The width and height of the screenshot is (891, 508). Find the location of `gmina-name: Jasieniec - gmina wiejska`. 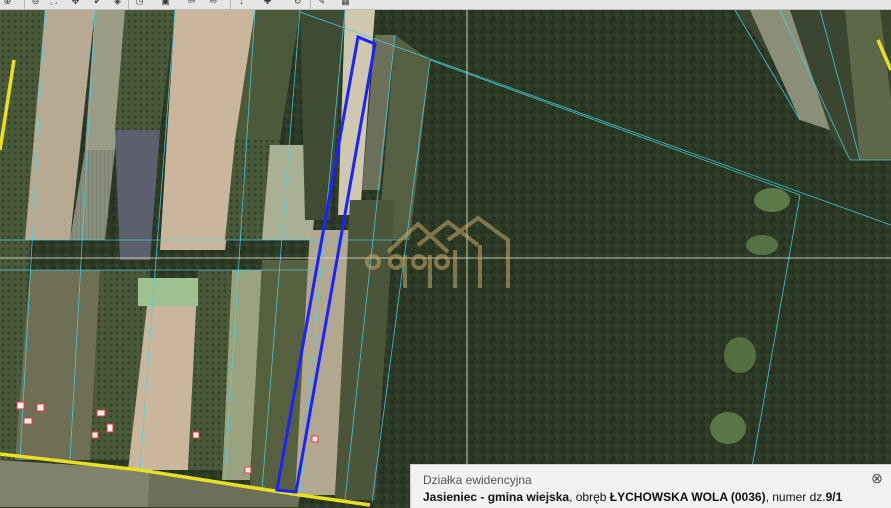

gmina-name: Jasieniec - gmina wiejska is located at coordinates (496, 497).